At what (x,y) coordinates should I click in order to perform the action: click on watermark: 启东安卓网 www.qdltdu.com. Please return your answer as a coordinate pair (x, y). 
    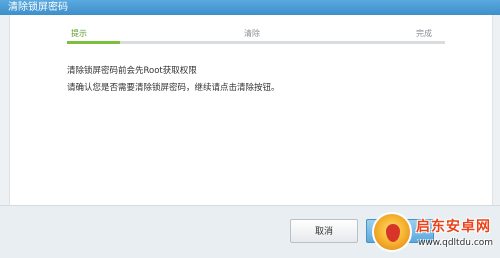
    Looking at the image, I should click on (435, 234).